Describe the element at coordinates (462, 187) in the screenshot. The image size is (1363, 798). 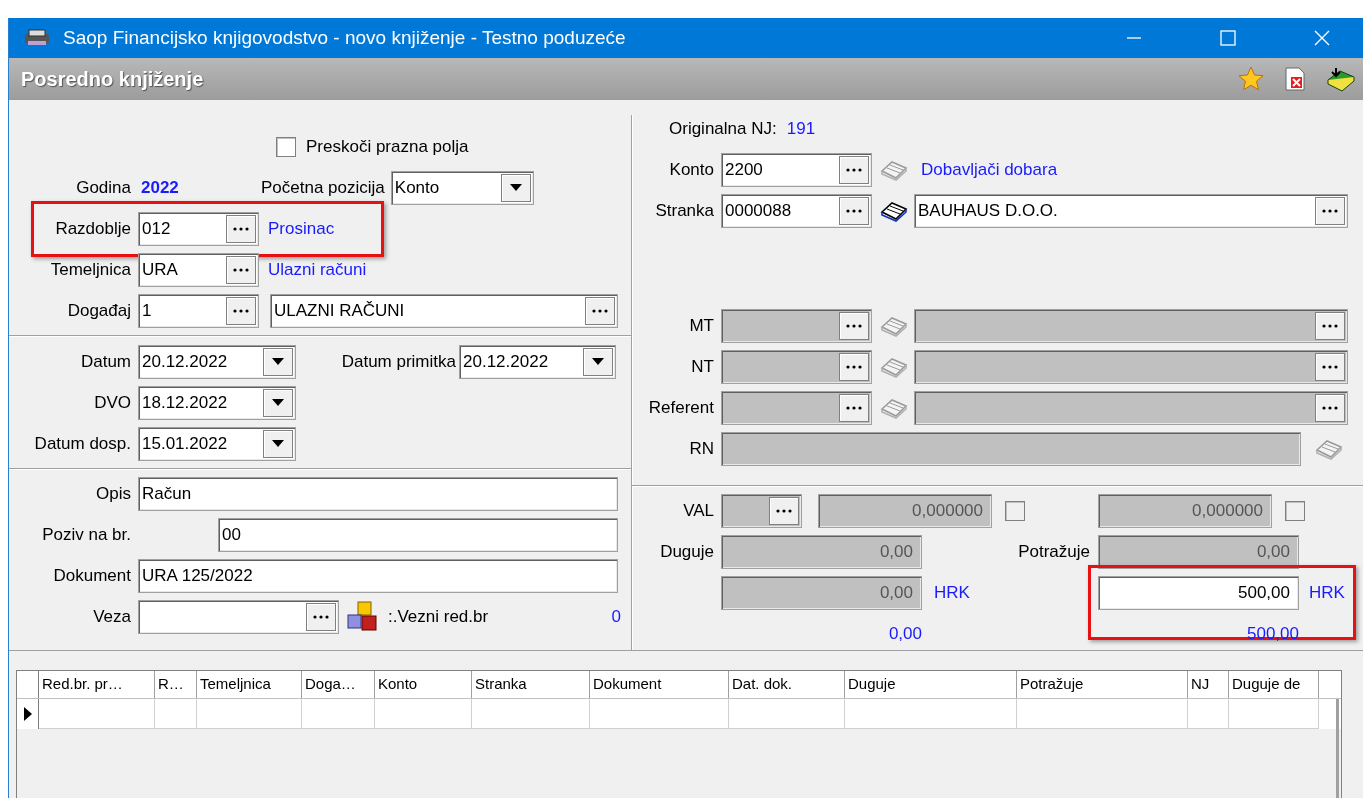
I see `dropdown-field: Konto` at that location.